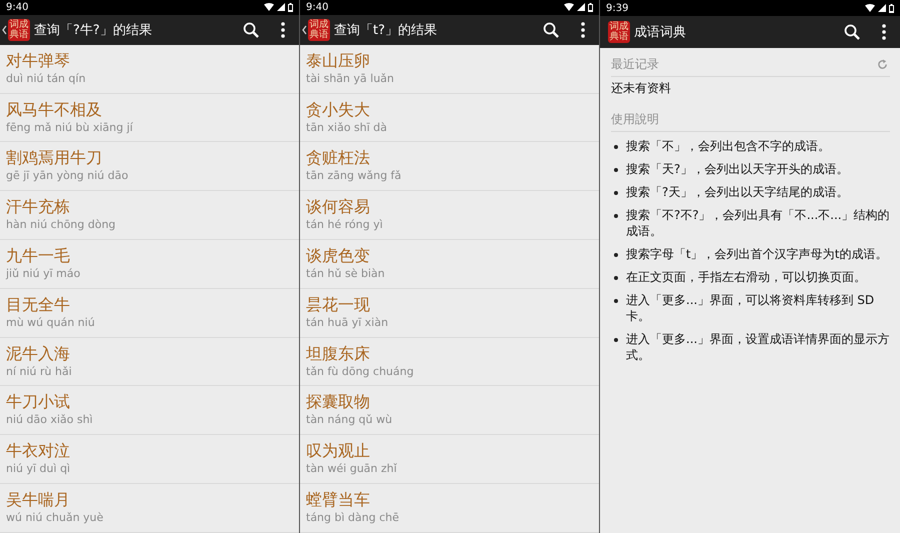 The width and height of the screenshot is (900, 533). Describe the element at coordinates (149, 411) in the screenshot. I see `idiom-list-item: 牛刀小试 niú dāo xiǎo shì` at that location.